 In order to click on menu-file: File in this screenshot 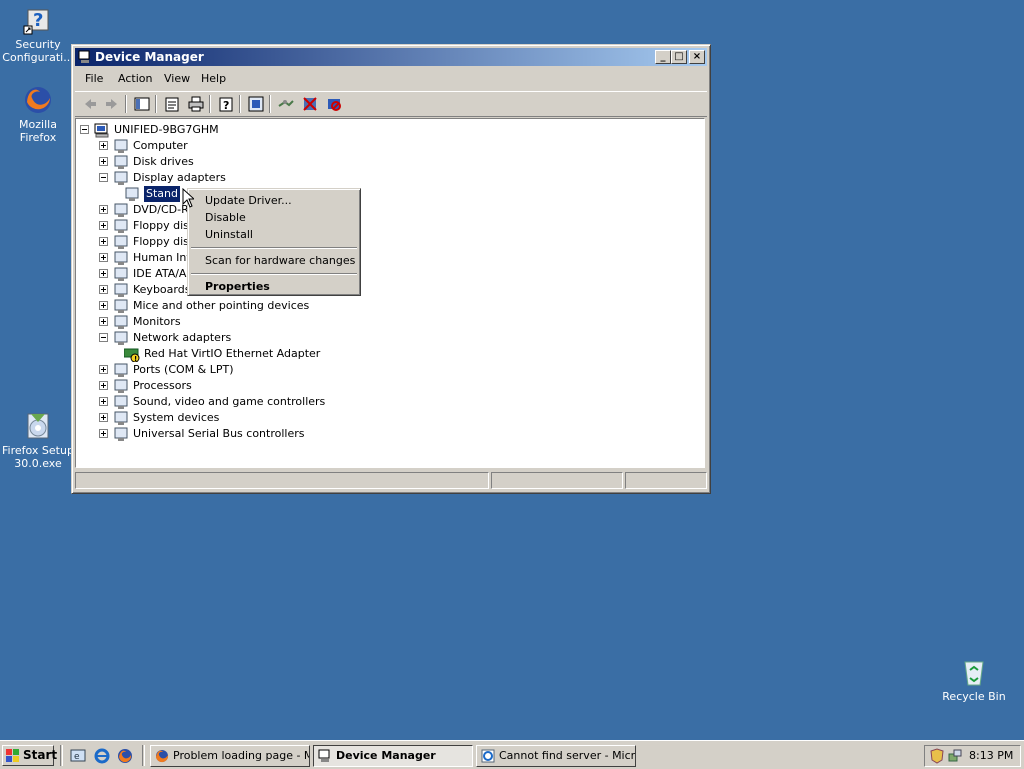, I will do `click(94, 78)`.